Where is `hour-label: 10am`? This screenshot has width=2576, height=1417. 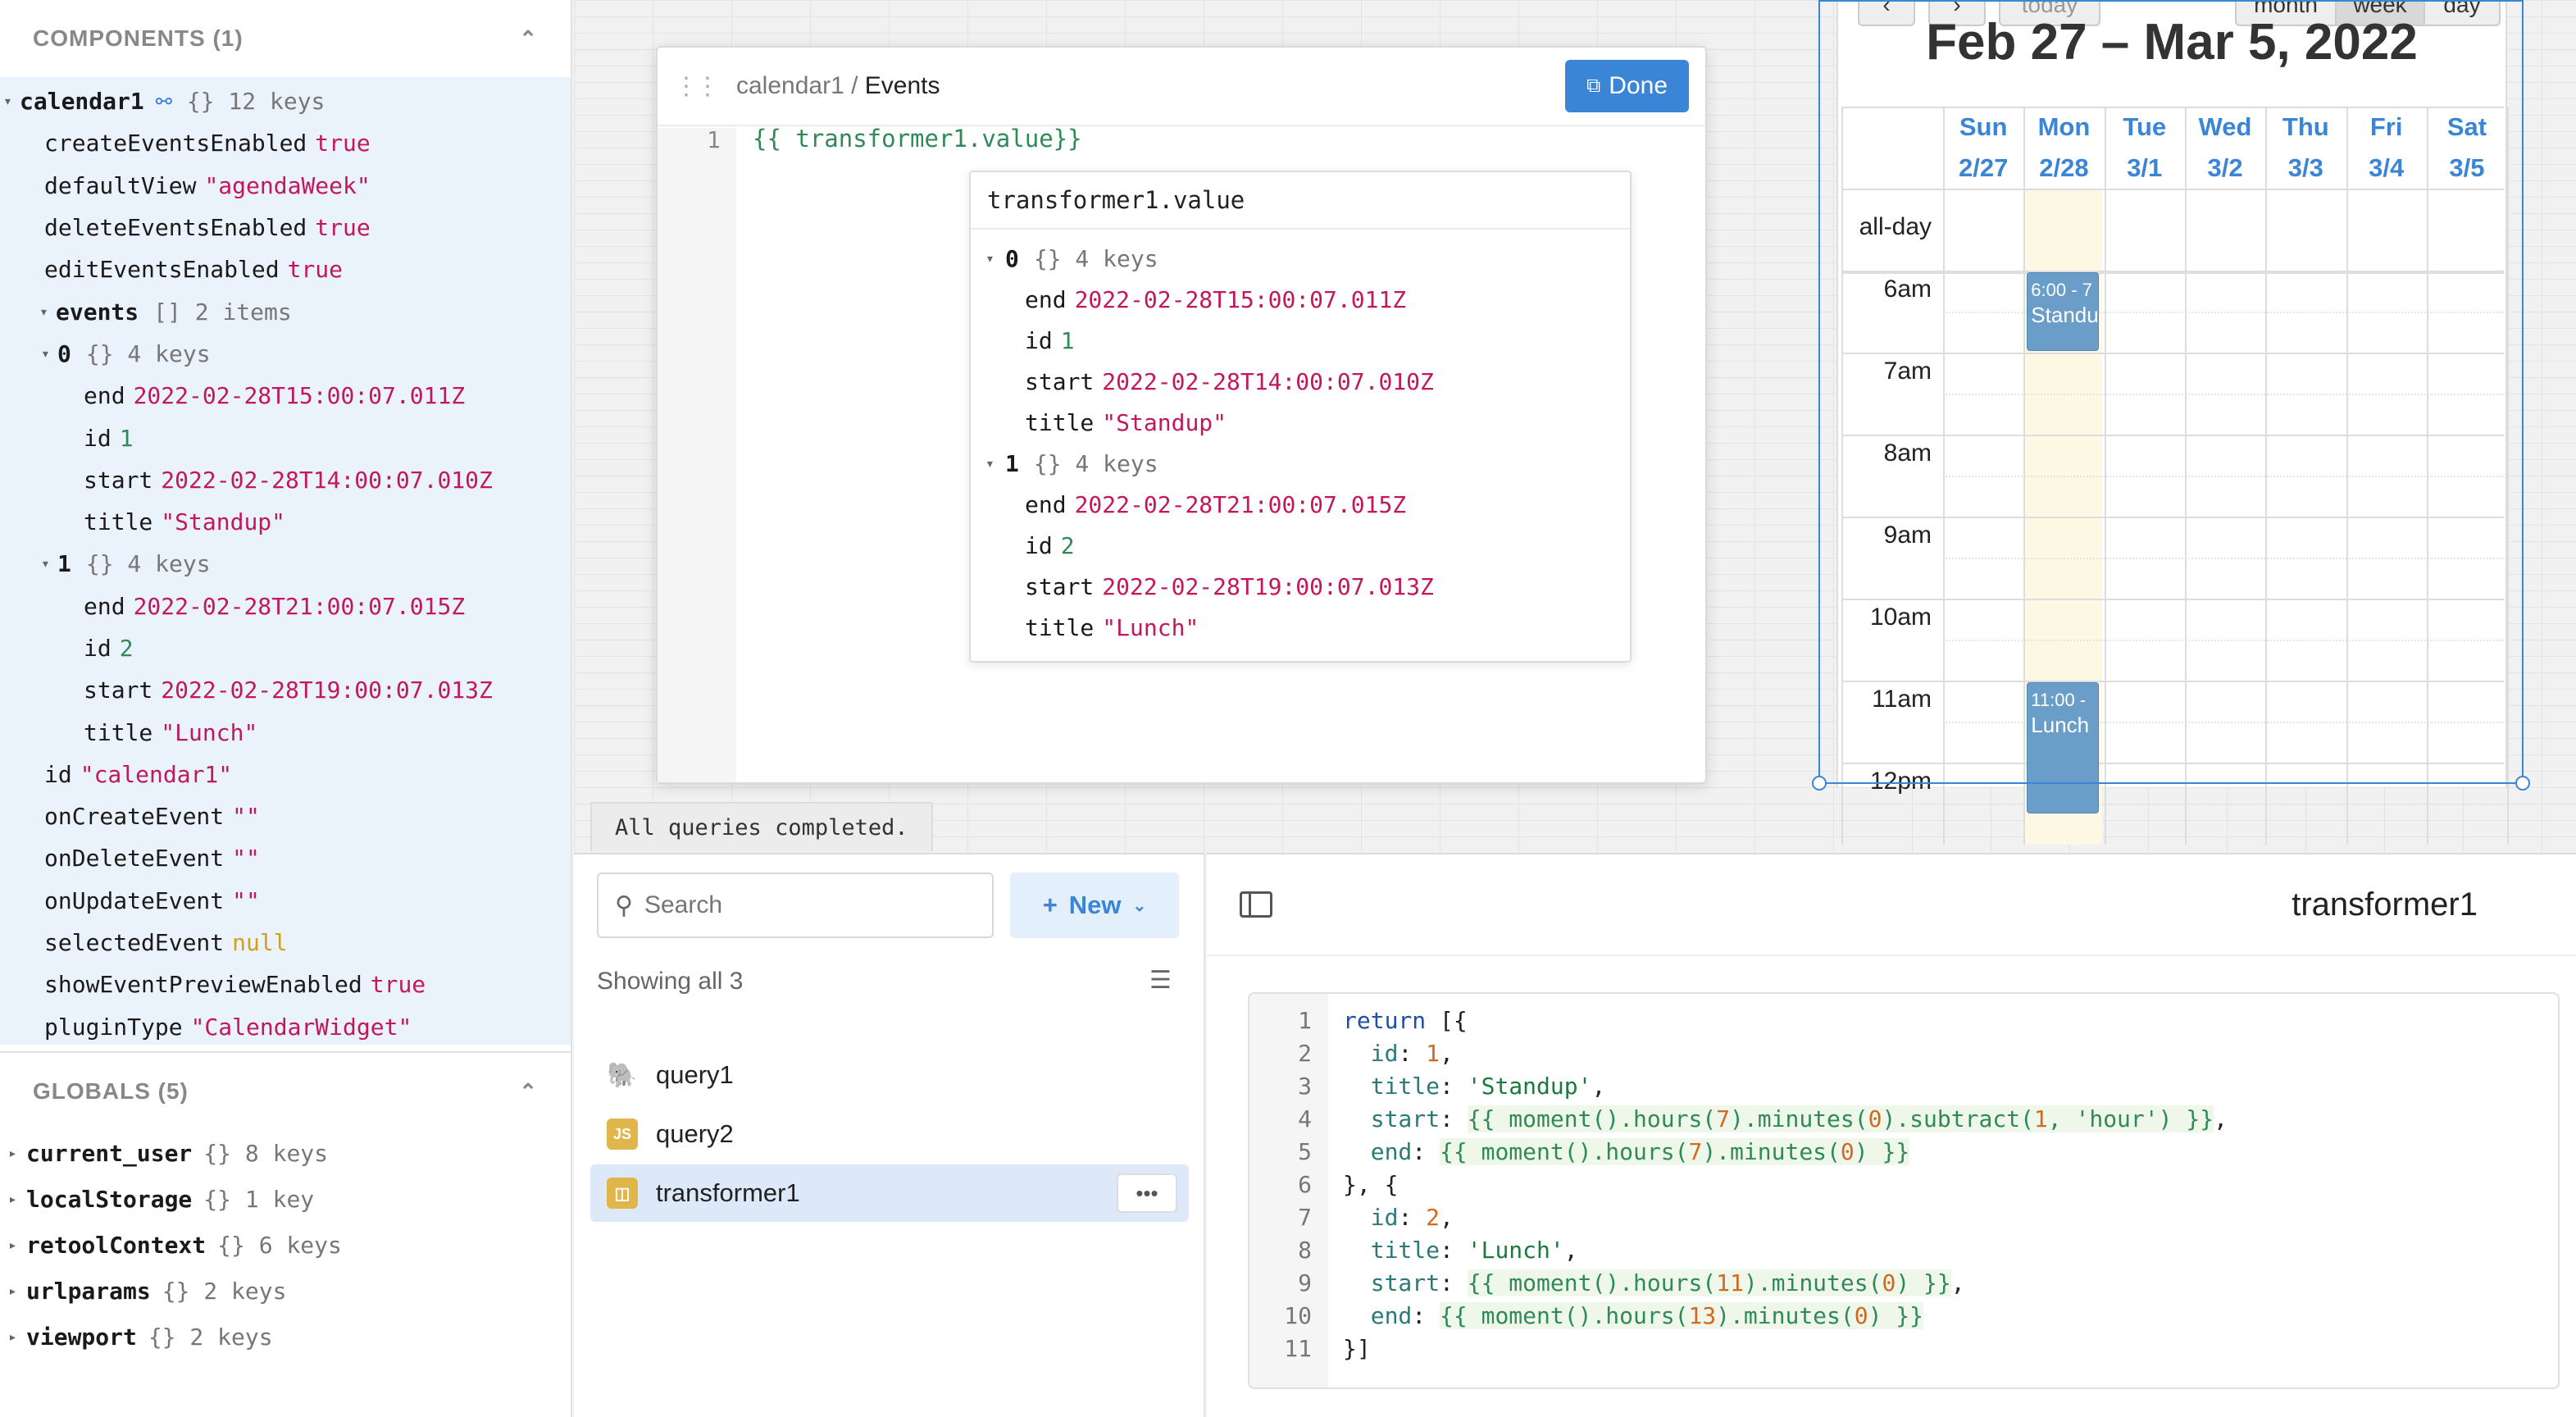
hour-label: 10am is located at coordinates (1900, 617).